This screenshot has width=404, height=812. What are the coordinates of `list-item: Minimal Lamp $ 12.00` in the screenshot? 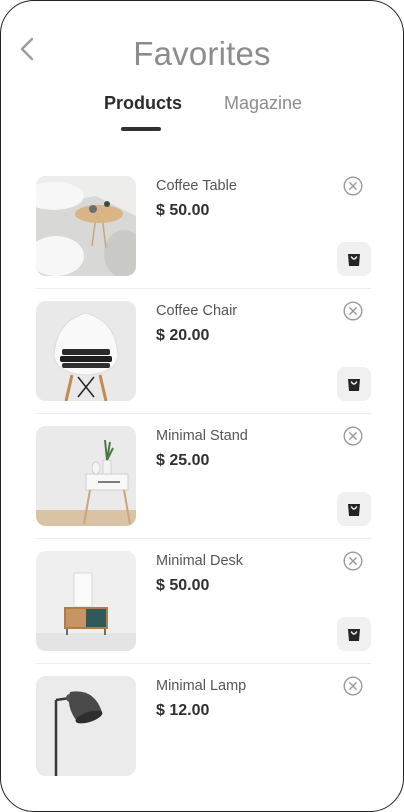 It's located at (203, 738).